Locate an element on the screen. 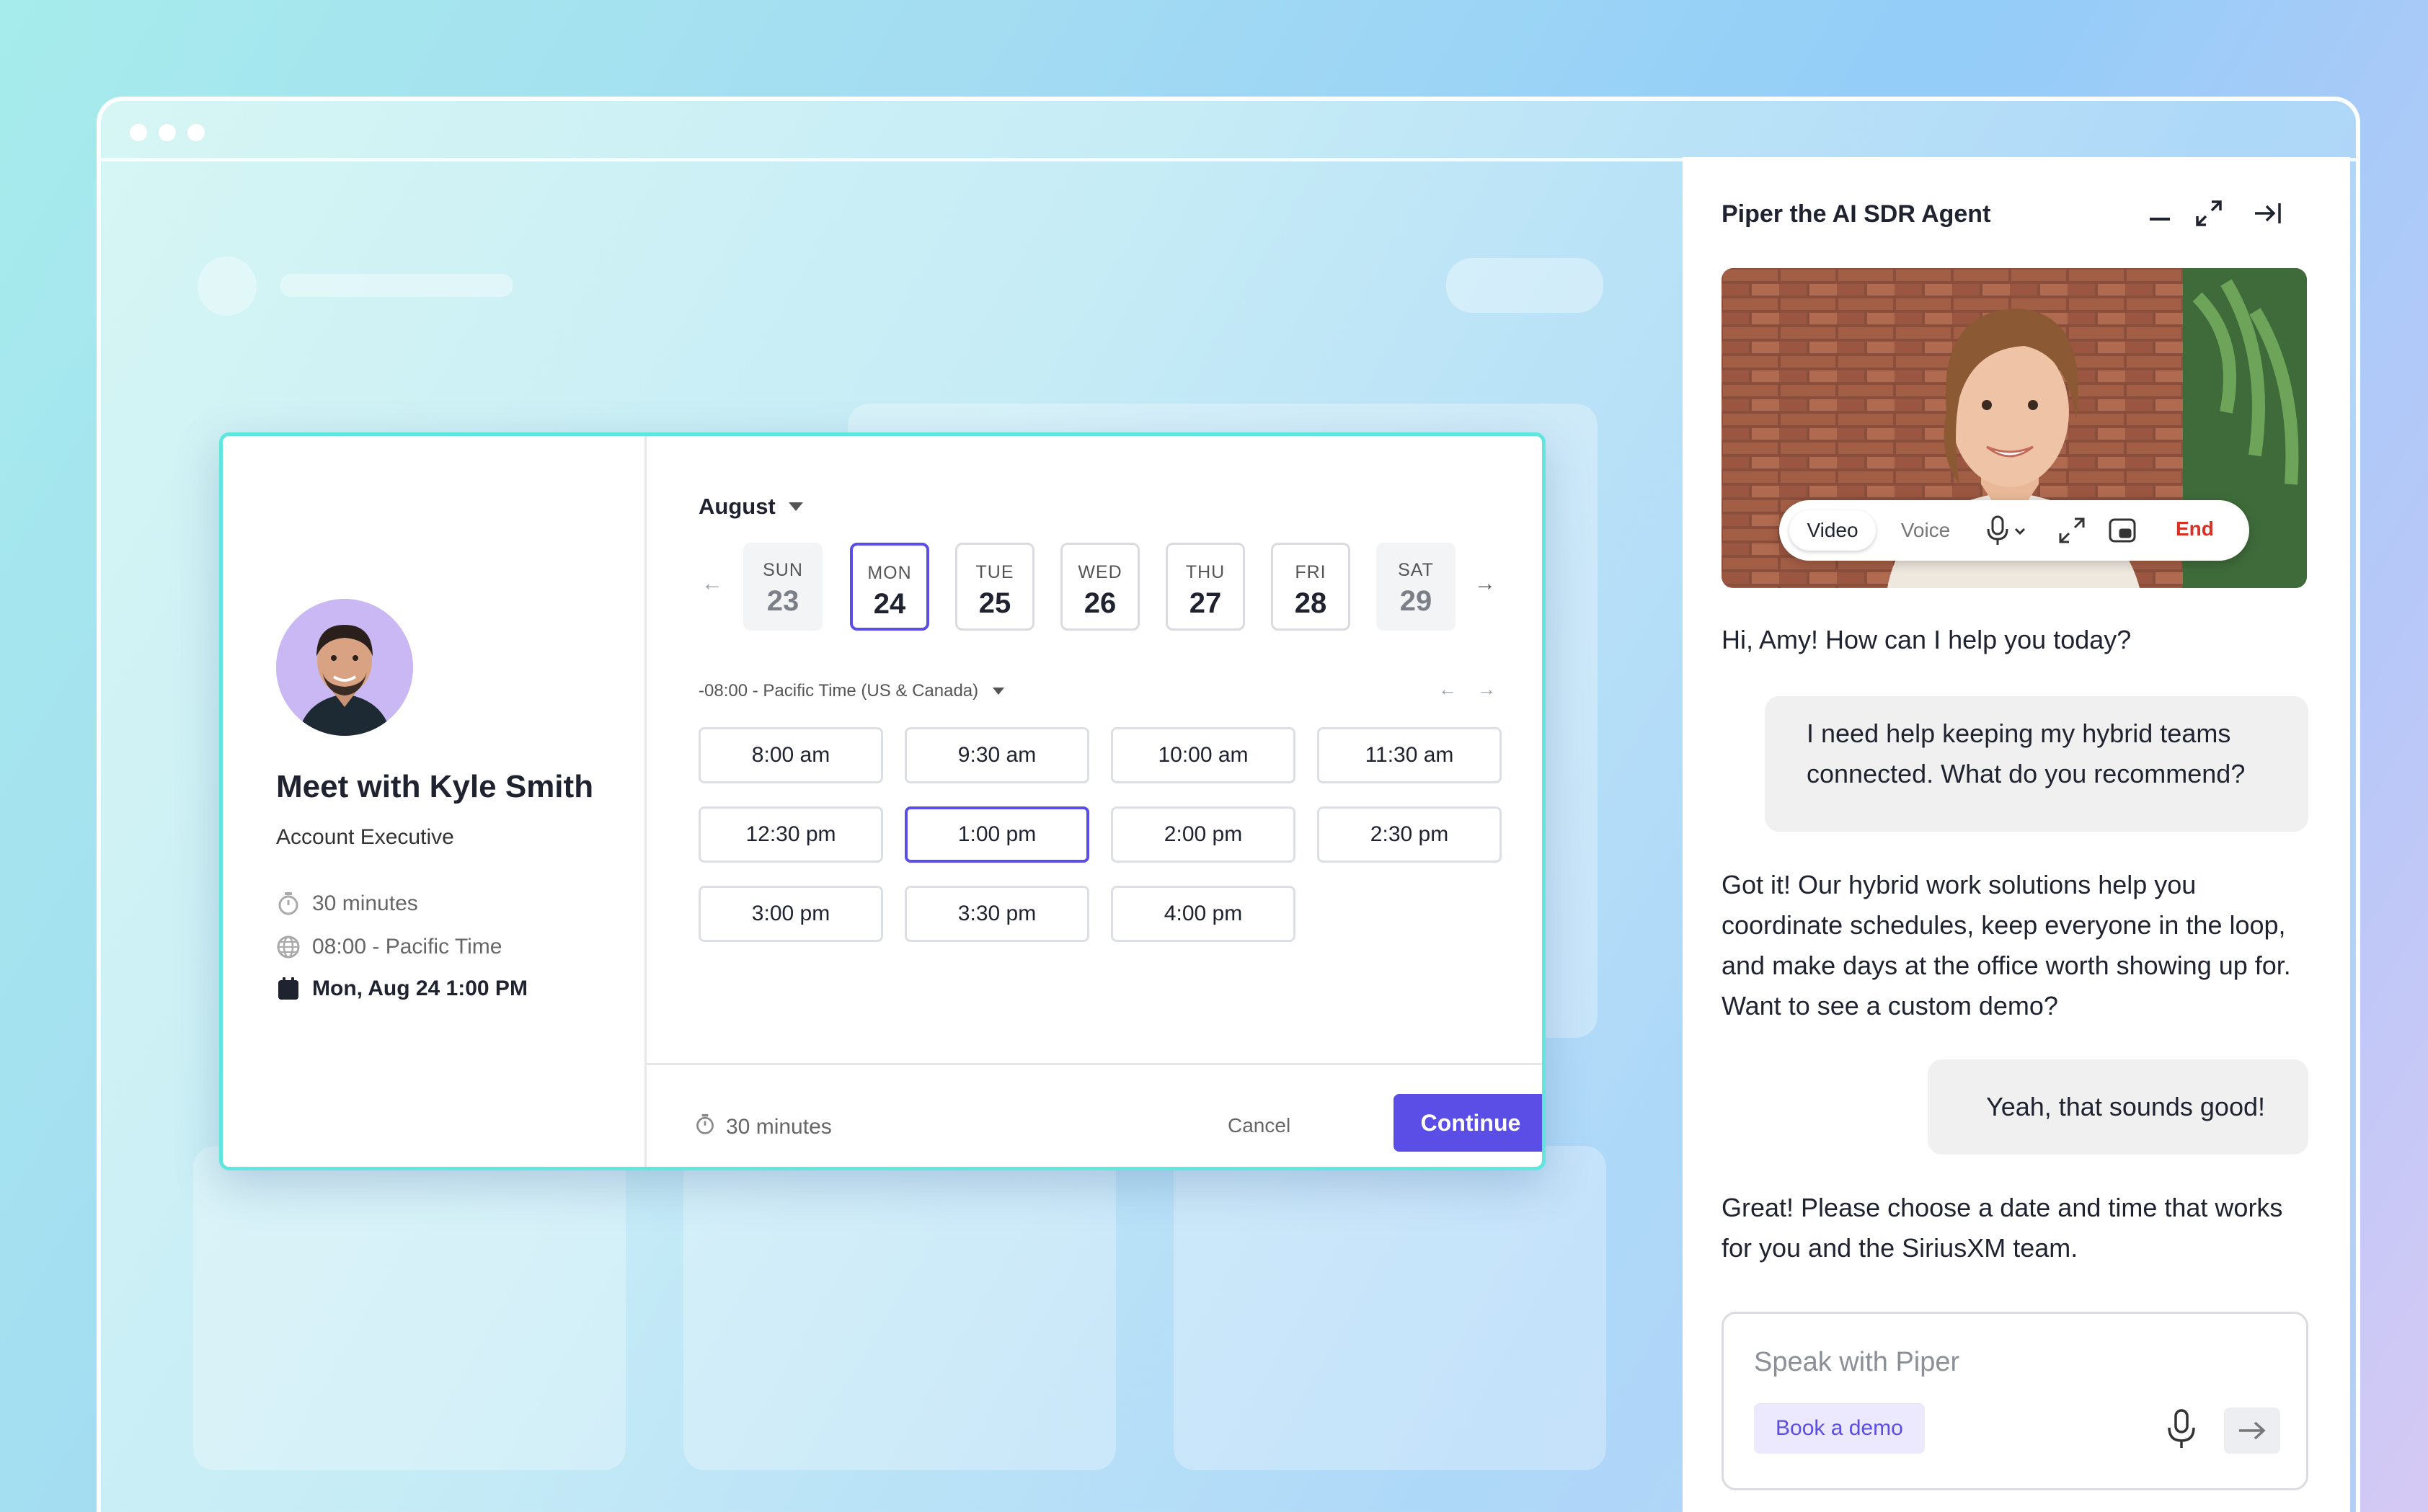  selected-datetime-text: Mon, Aug 24 1:00 PM is located at coordinates (420, 989).